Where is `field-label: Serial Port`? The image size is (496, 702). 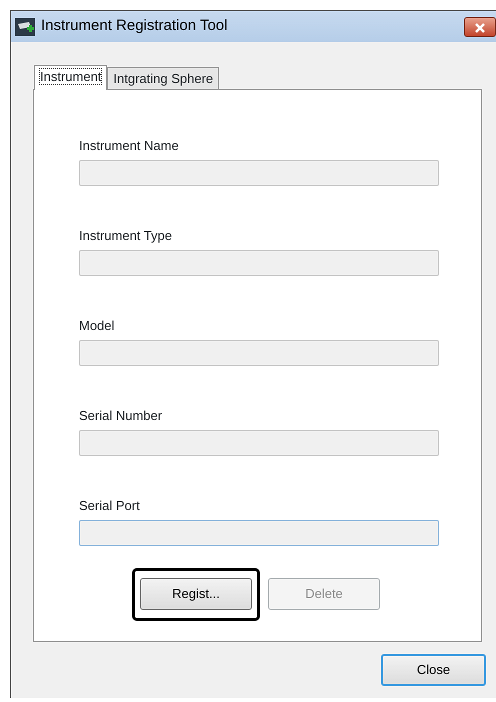 field-label: Serial Port is located at coordinates (110, 505).